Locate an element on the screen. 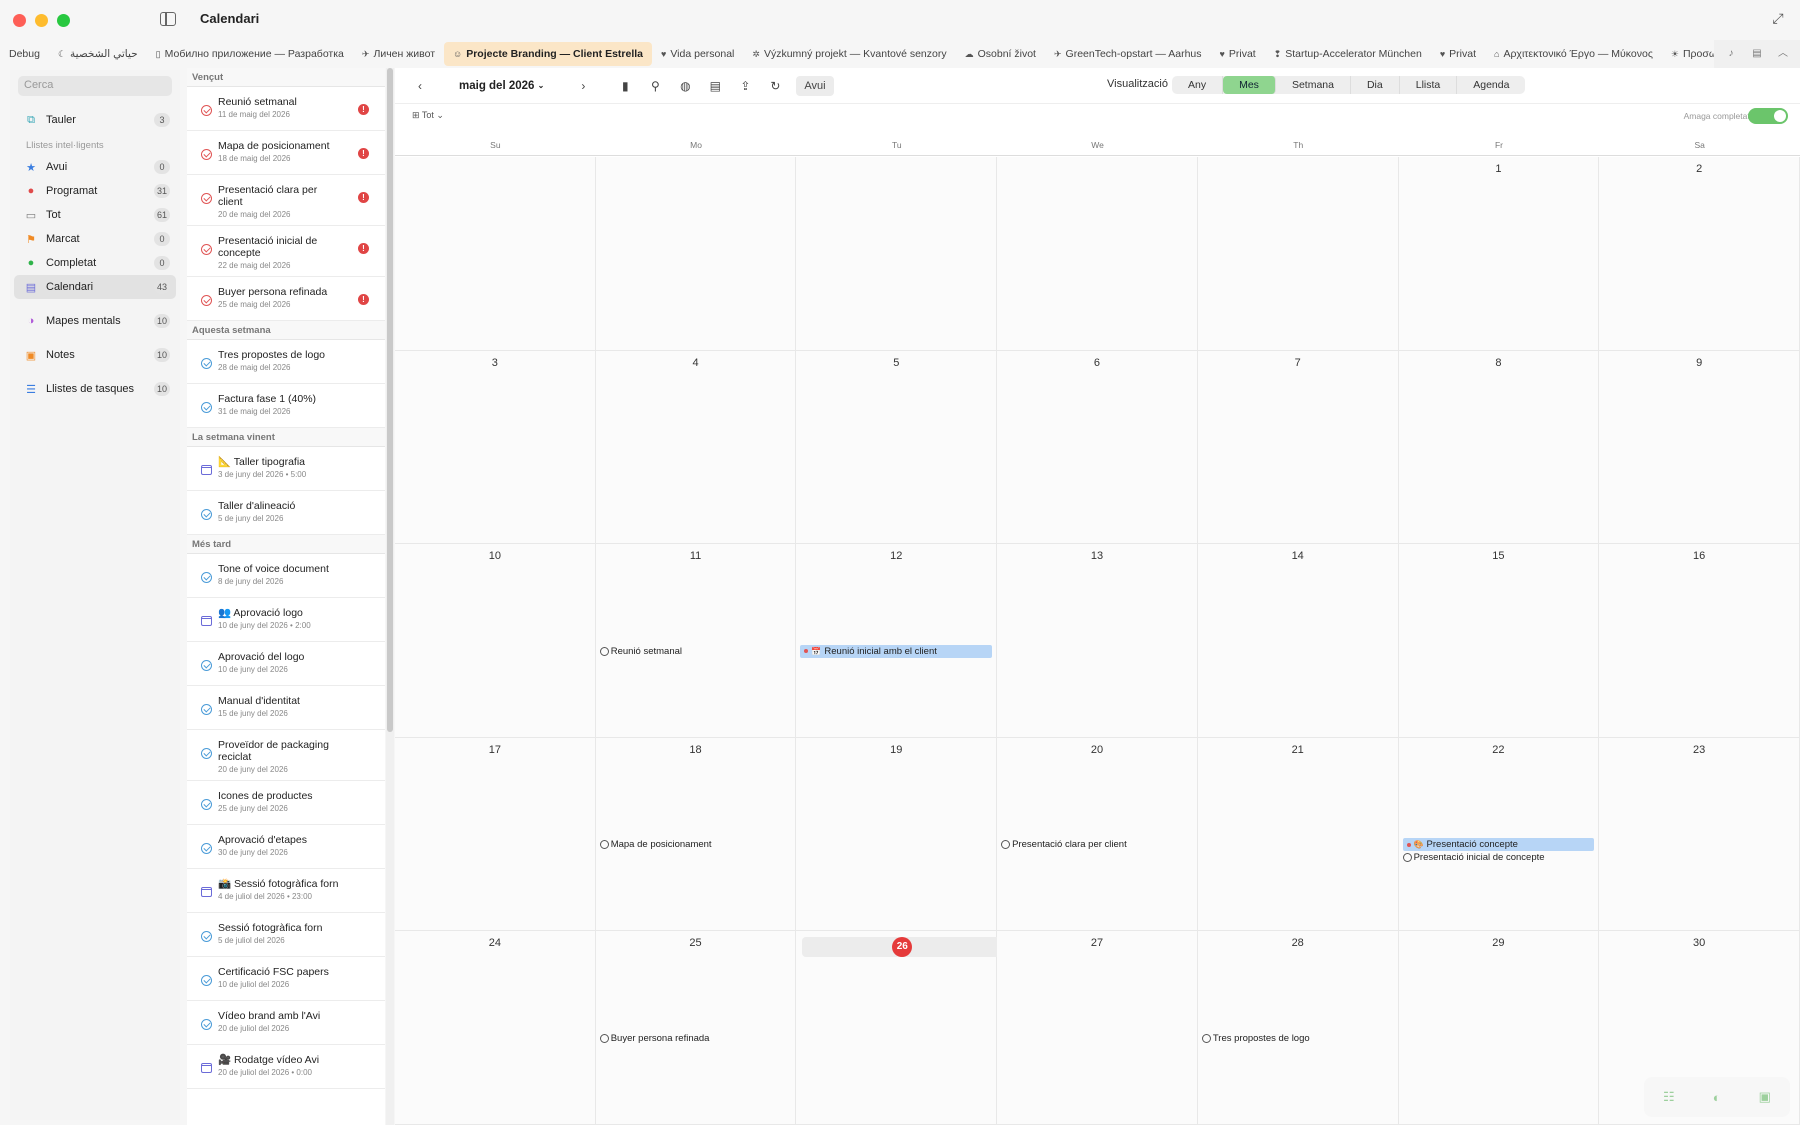 The image size is (1800, 1125). task-row: Reunió setmanal 11 de maig del 2026! is located at coordinates (286, 109).